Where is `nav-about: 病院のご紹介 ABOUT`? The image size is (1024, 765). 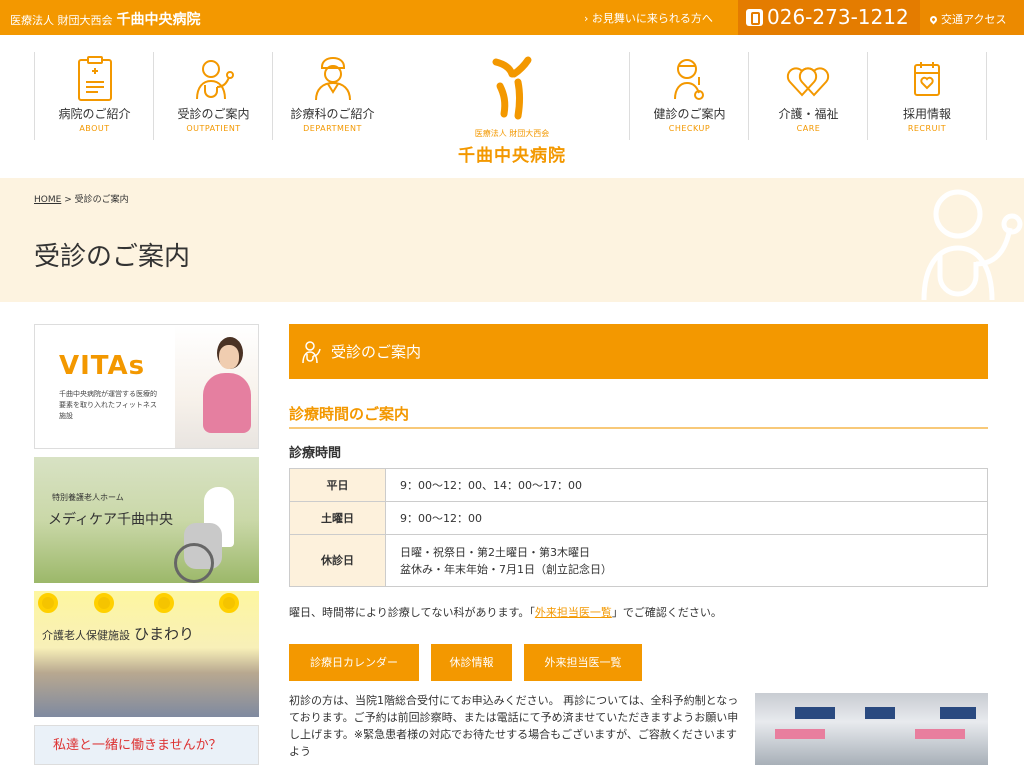 nav-about: 病院のご紹介 ABOUT is located at coordinates (94, 96).